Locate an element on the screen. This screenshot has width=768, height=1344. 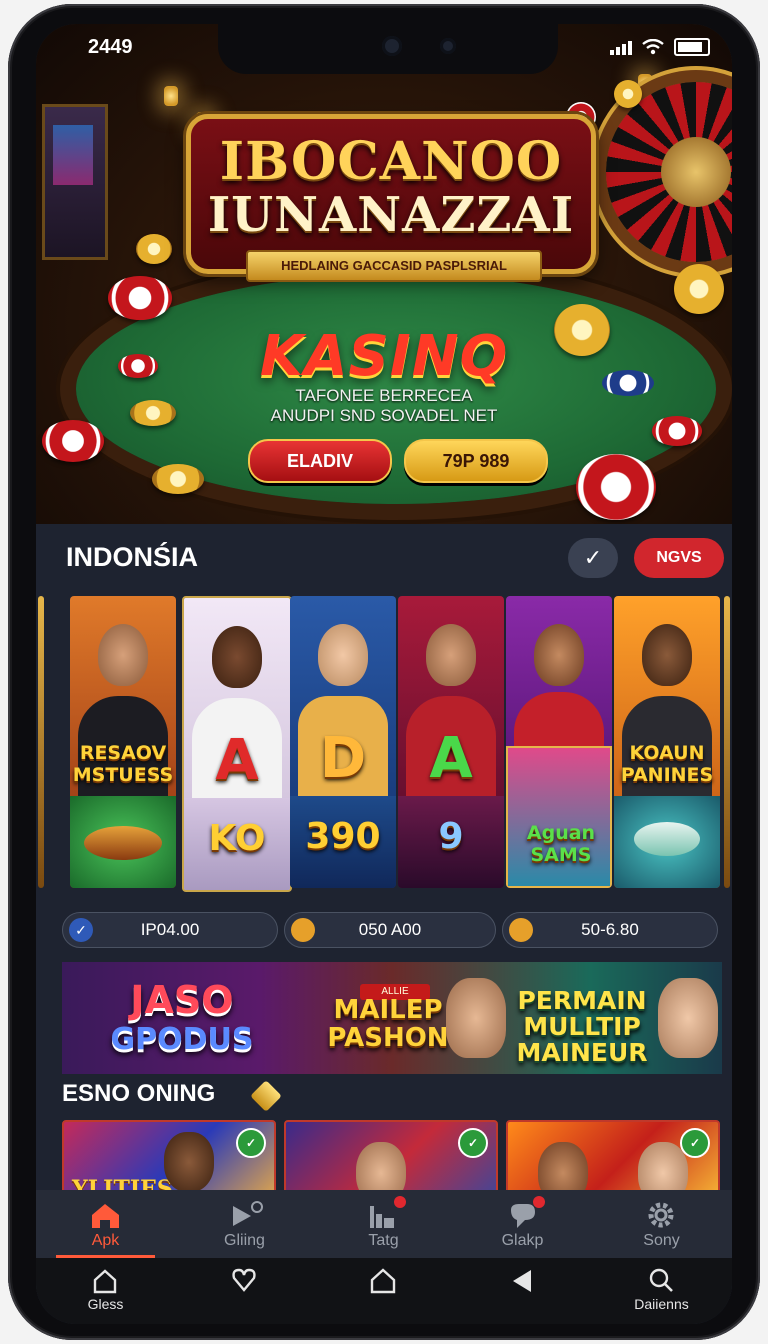
logo-line-2: IUNANAZZAI is located at coordinates (391, 215).